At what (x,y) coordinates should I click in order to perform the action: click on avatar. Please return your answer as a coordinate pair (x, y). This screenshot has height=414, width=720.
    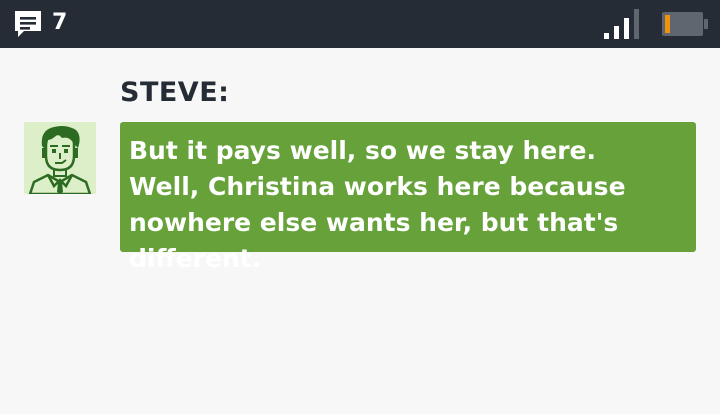
    Looking at the image, I should click on (60, 158).